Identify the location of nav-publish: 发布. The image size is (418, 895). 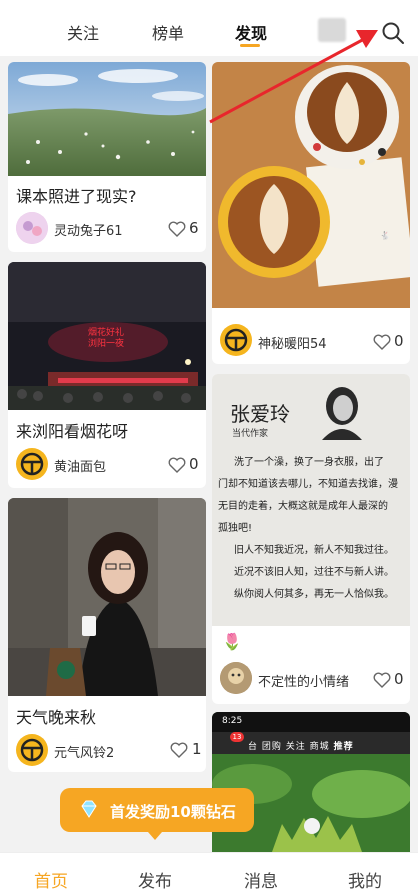
(155, 879).